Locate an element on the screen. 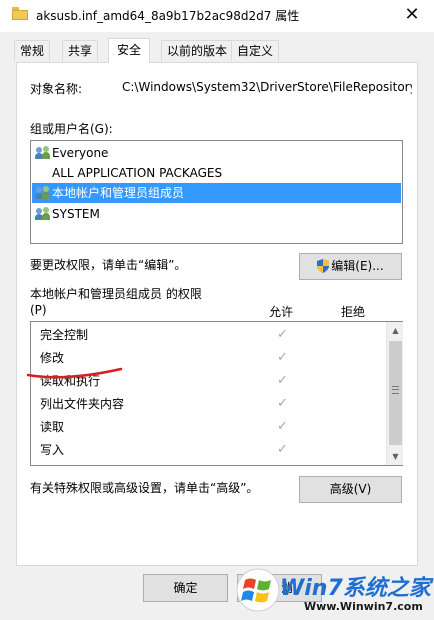 Image resolution: width=434 pixels, height=620 pixels. watermark-url: Www.Winwin7.com is located at coordinates (363, 606).